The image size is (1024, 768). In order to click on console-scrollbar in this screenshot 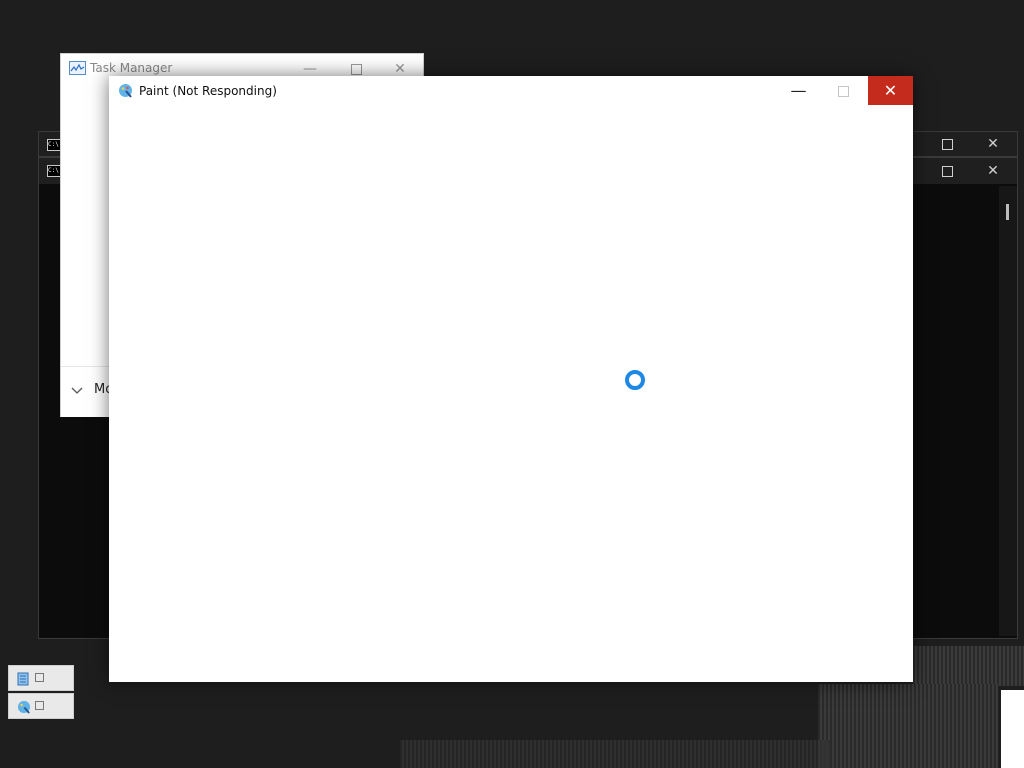, I will do `click(1008, 411)`.